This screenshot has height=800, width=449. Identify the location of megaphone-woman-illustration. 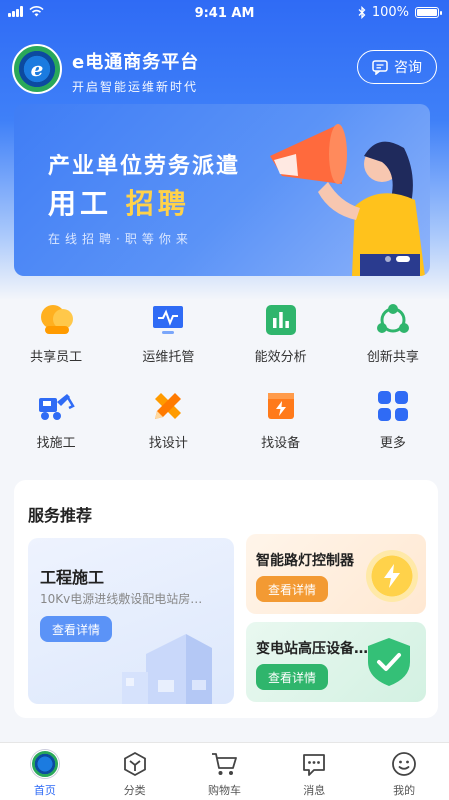
(347, 200).